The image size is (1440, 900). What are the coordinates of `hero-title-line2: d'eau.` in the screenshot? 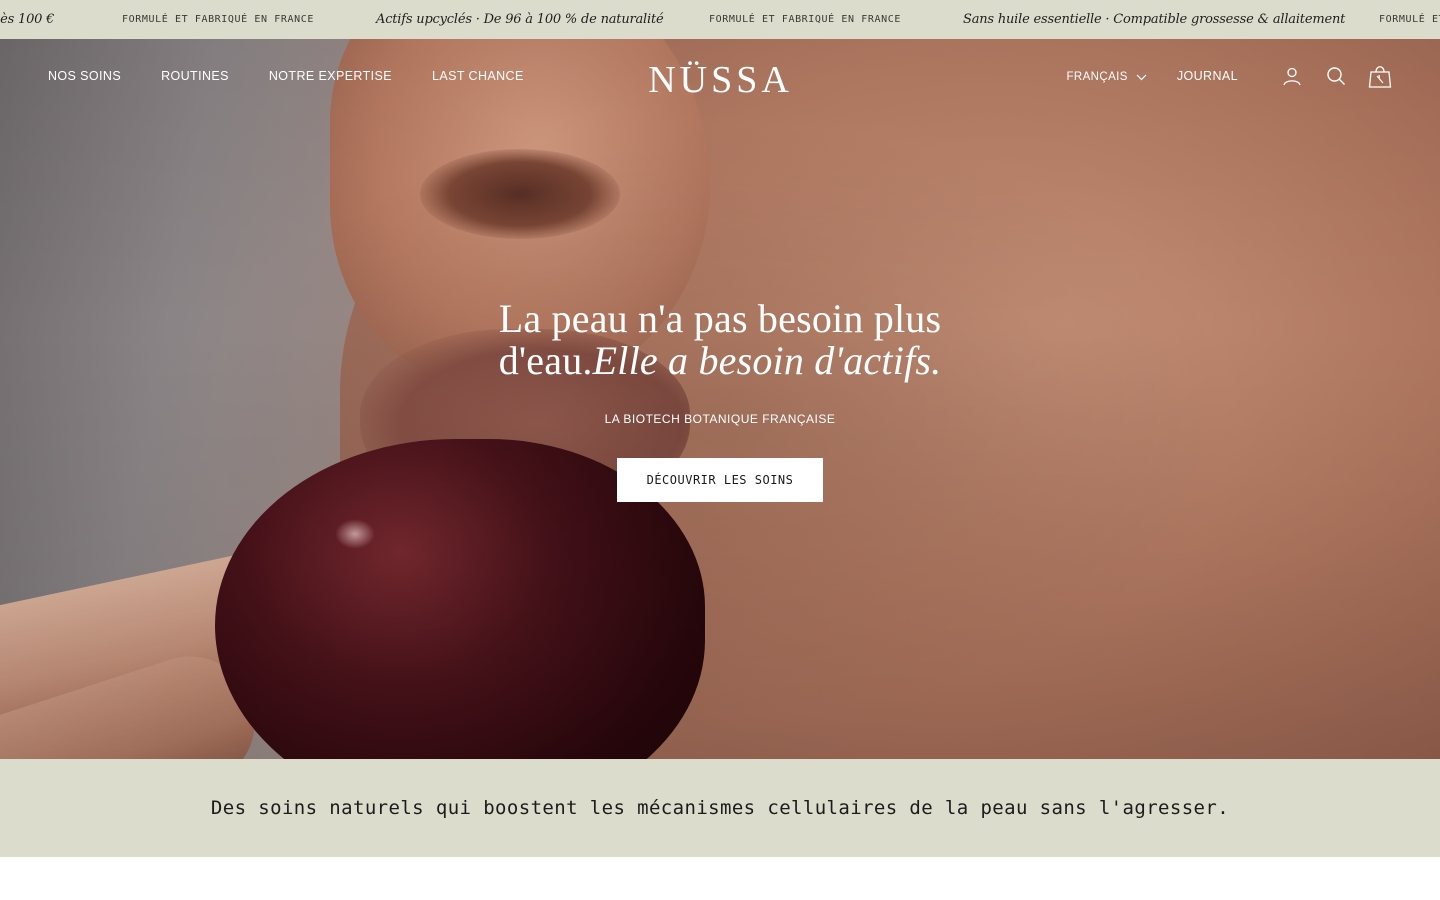 It's located at (545, 360).